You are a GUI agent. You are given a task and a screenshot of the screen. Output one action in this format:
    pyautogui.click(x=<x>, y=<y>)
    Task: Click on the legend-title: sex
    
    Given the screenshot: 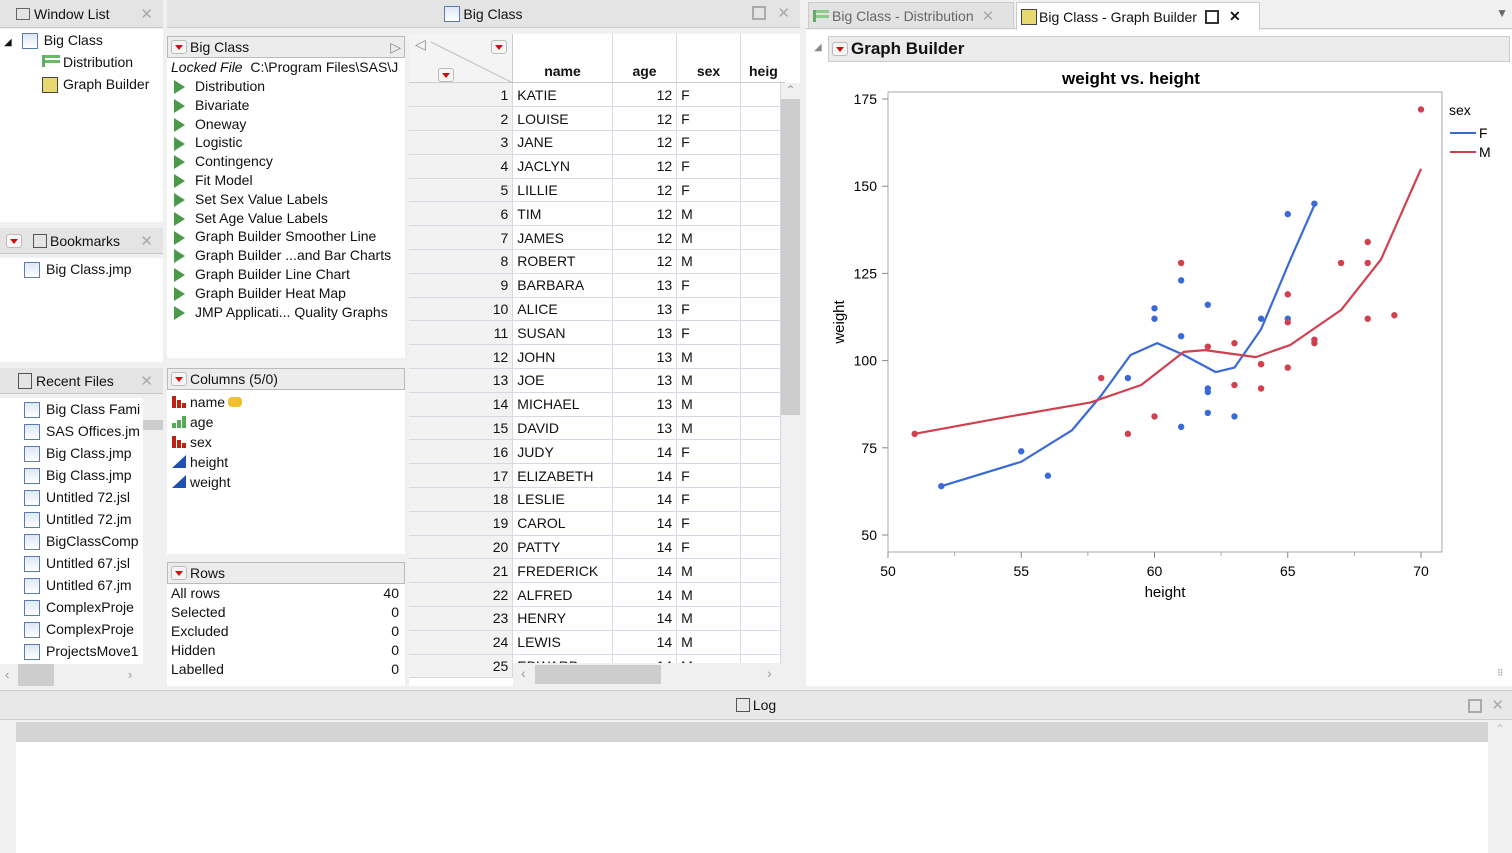 What is the action you would take?
    pyautogui.click(x=1460, y=110)
    